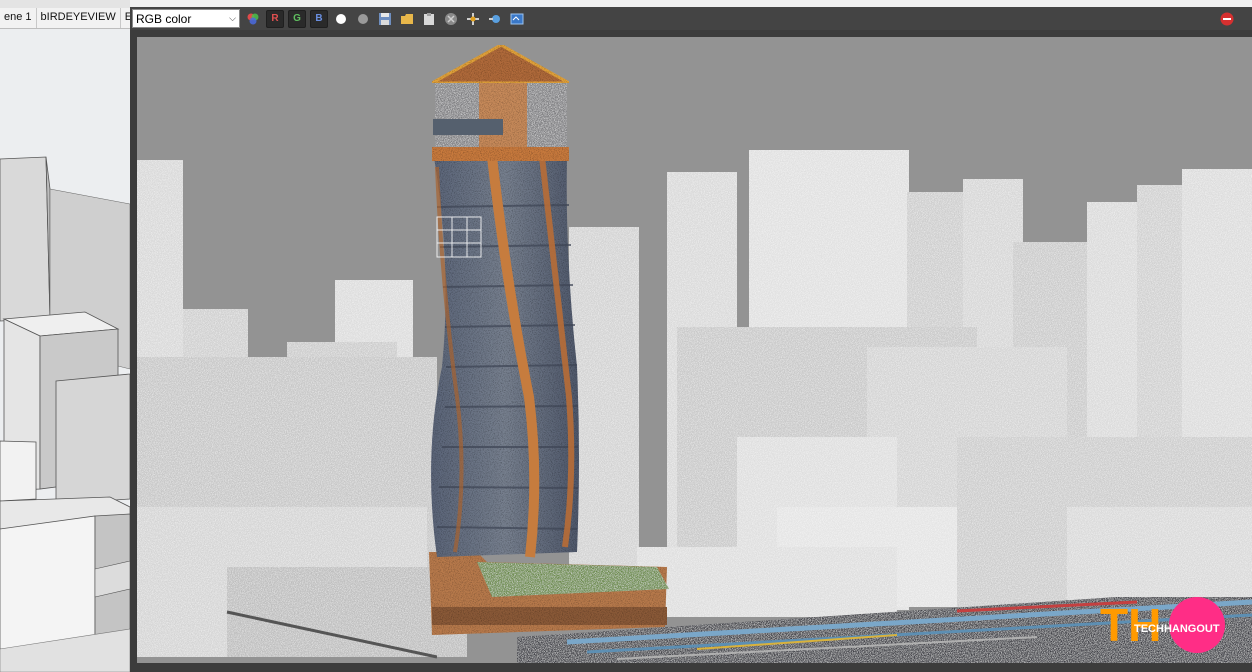  Describe the element at coordinates (517, 19) in the screenshot. I see `compare-icon` at that location.